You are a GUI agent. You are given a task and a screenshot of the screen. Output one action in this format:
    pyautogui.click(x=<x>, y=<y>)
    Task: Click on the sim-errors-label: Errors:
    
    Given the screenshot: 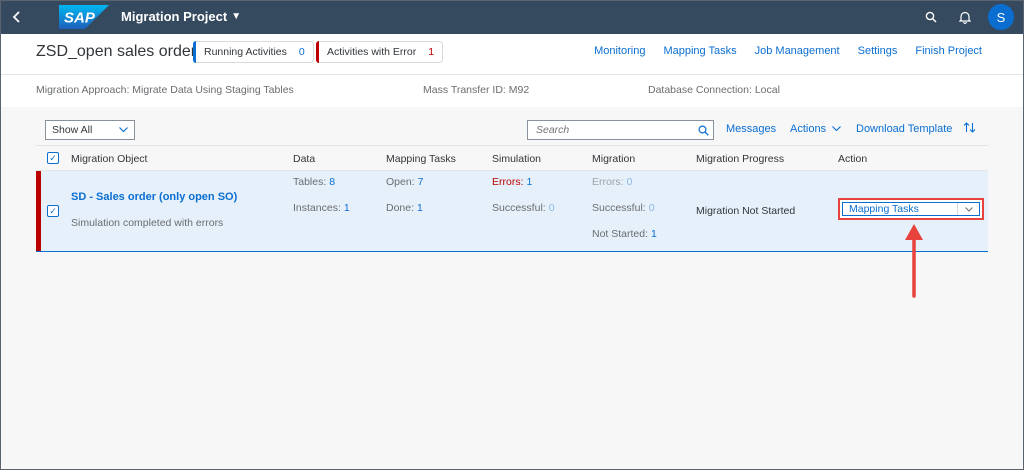 What is the action you would take?
    pyautogui.click(x=508, y=182)
    